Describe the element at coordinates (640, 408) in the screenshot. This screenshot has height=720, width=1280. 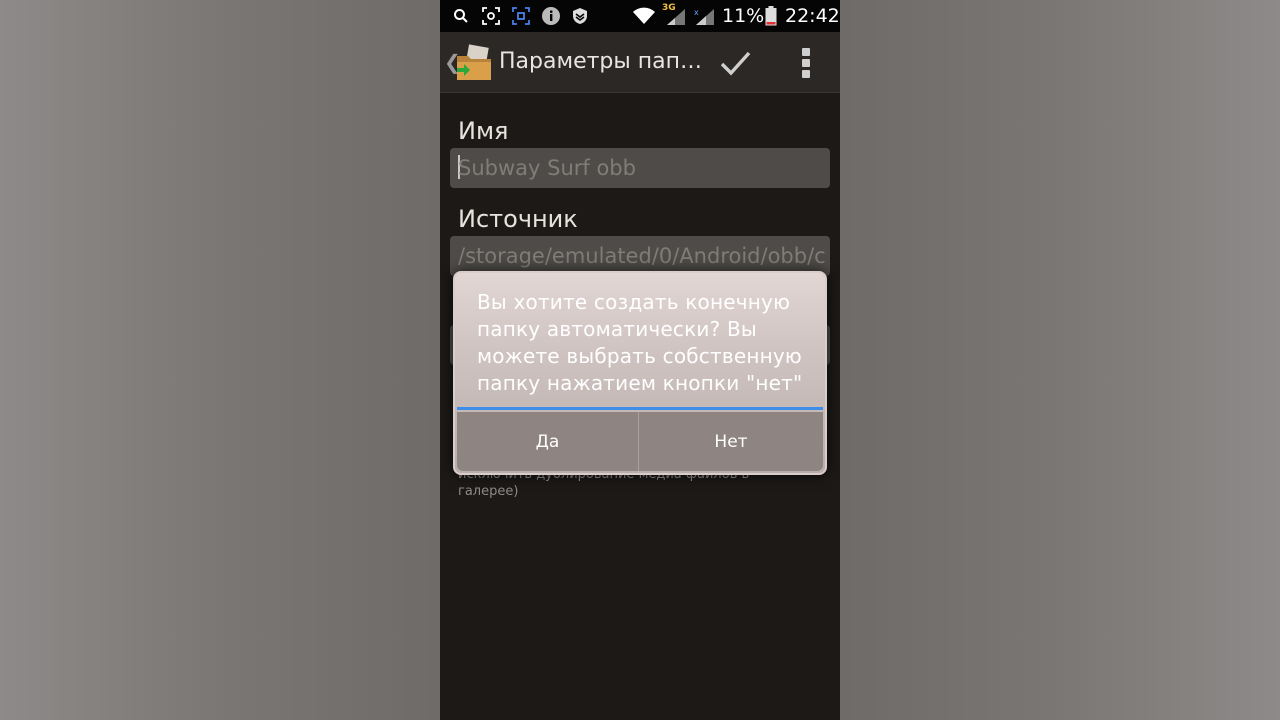
I see `dialog-divider` at that location.